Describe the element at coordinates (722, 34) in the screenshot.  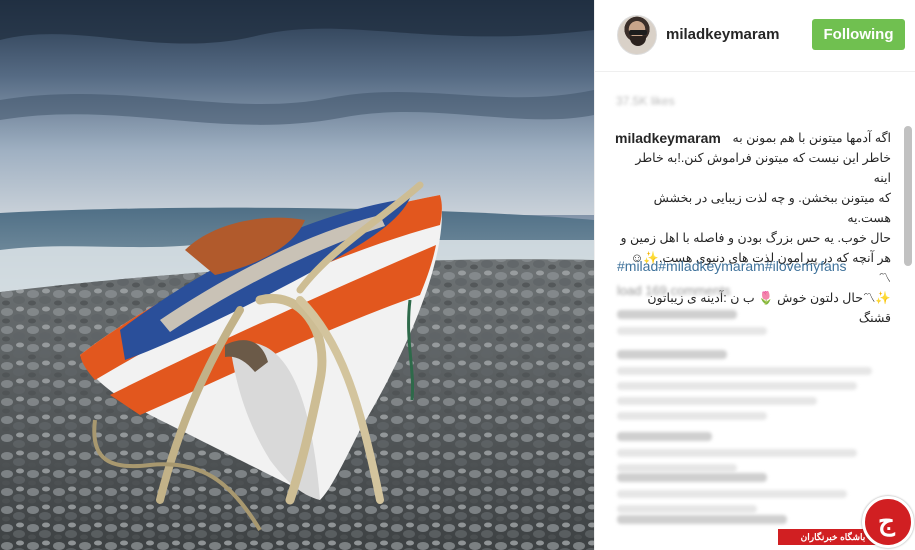
I see `username-link: miladkeymaram` at that location.